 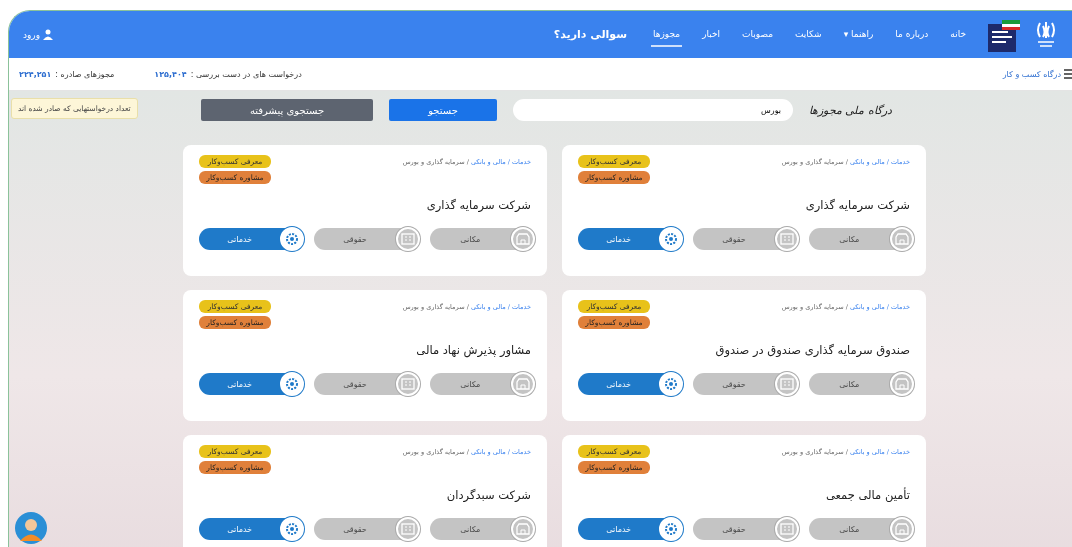 I want to click on card-title: صندوق سرمایه گذاری صندوق در صندوق, so click(x=812, y=350).